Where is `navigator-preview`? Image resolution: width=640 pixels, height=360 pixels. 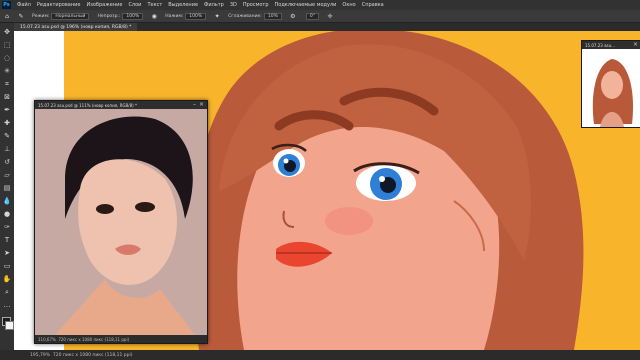
navigator-preview is located at coordinates (611, 88).